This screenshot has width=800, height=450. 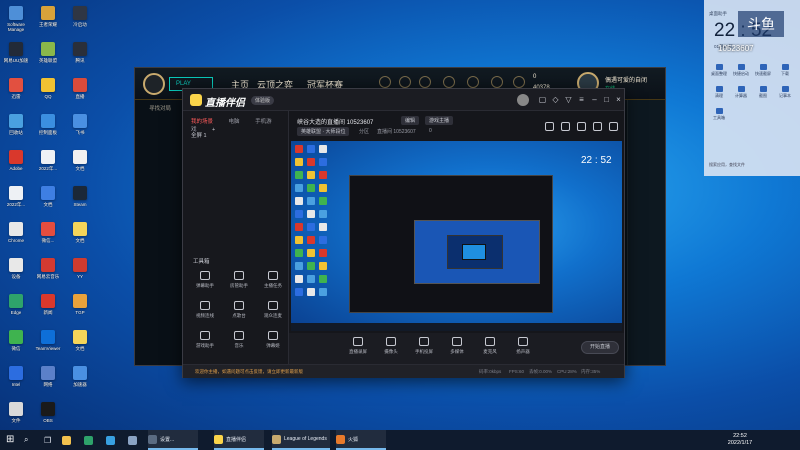 What do you see at coordinates (239, 315) in the screenshot?
I see `tool-button: 点歌台` at bounding box center [239, 315].